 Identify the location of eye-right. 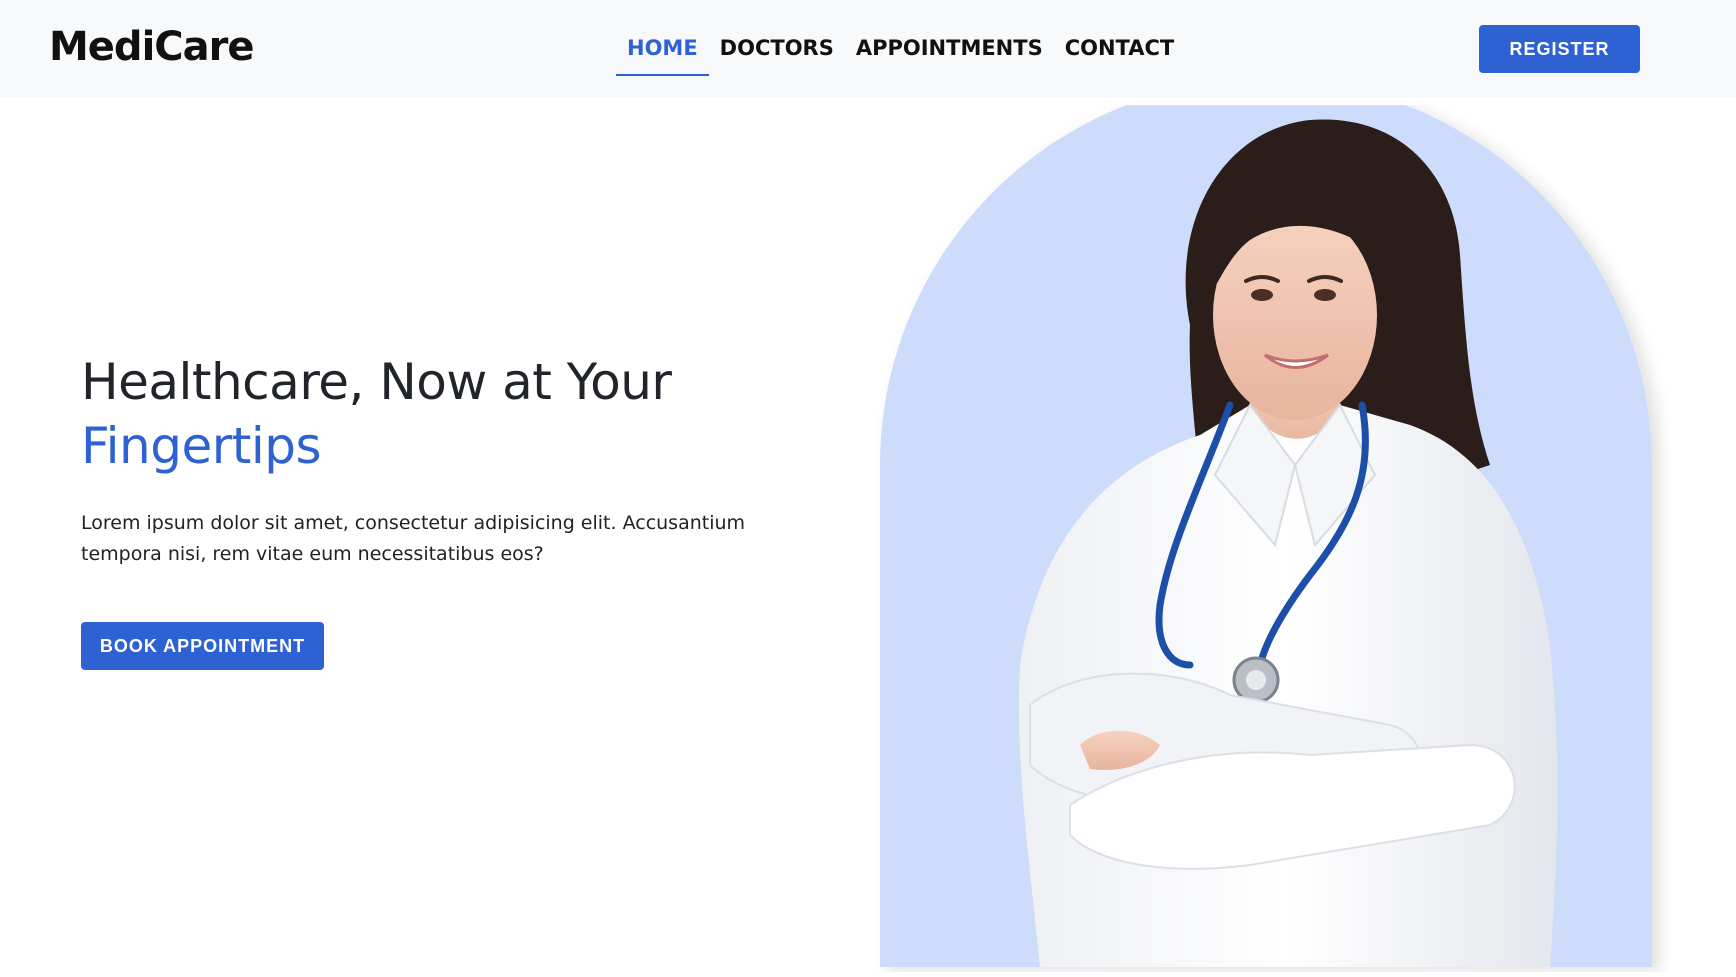
(1325, 295).